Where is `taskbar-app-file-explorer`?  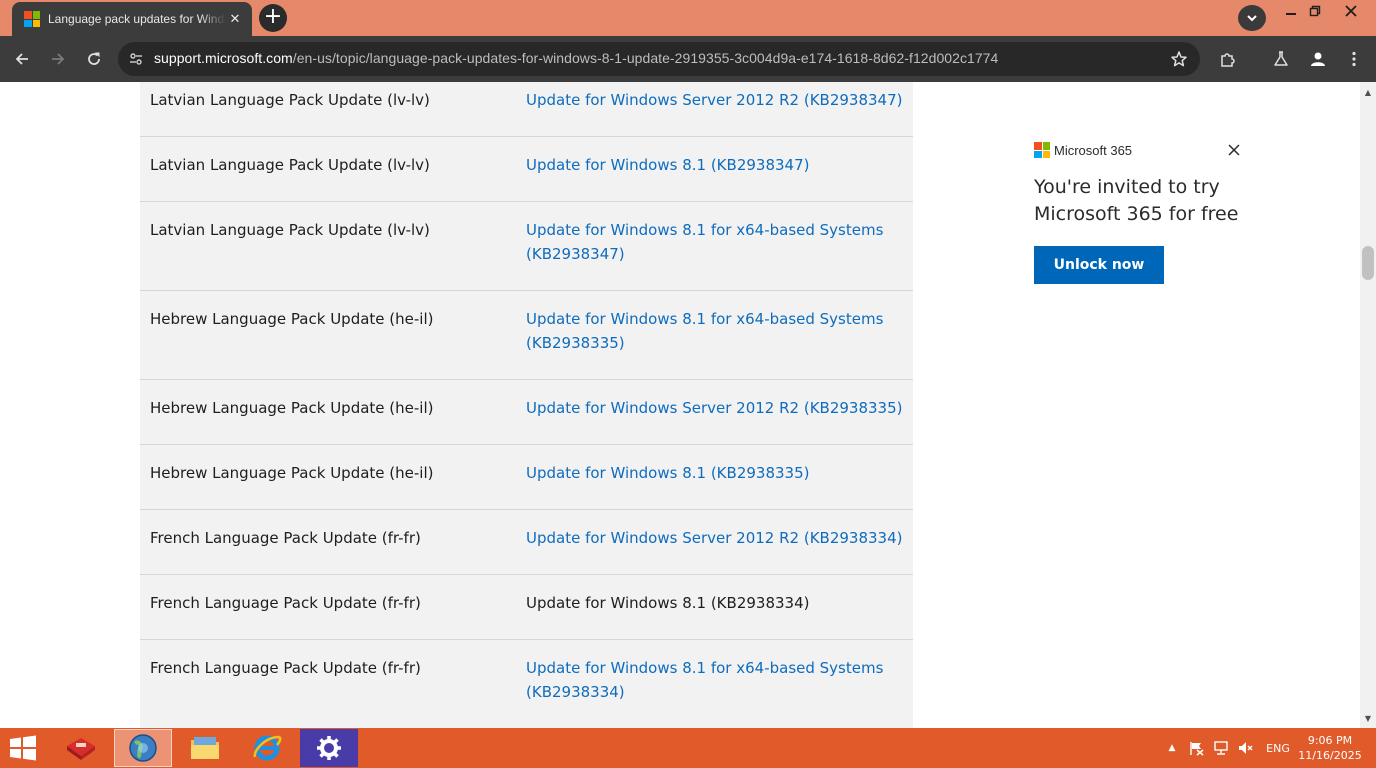 taskbar-app-file-explorer is located at coordinates (205, 748).